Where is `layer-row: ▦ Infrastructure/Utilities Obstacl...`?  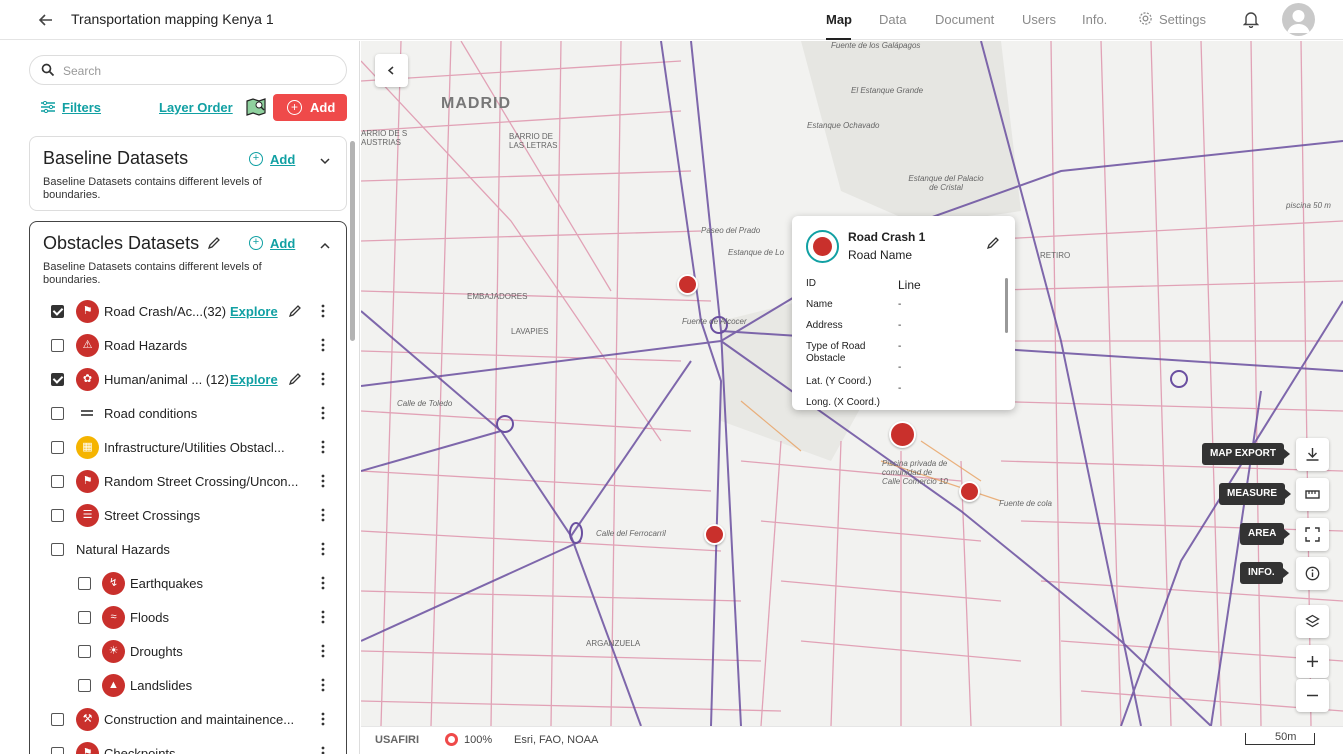
layer-row: ▦ Infrastructure/Utilities Obstacl... is located at coordinates (189, 448).